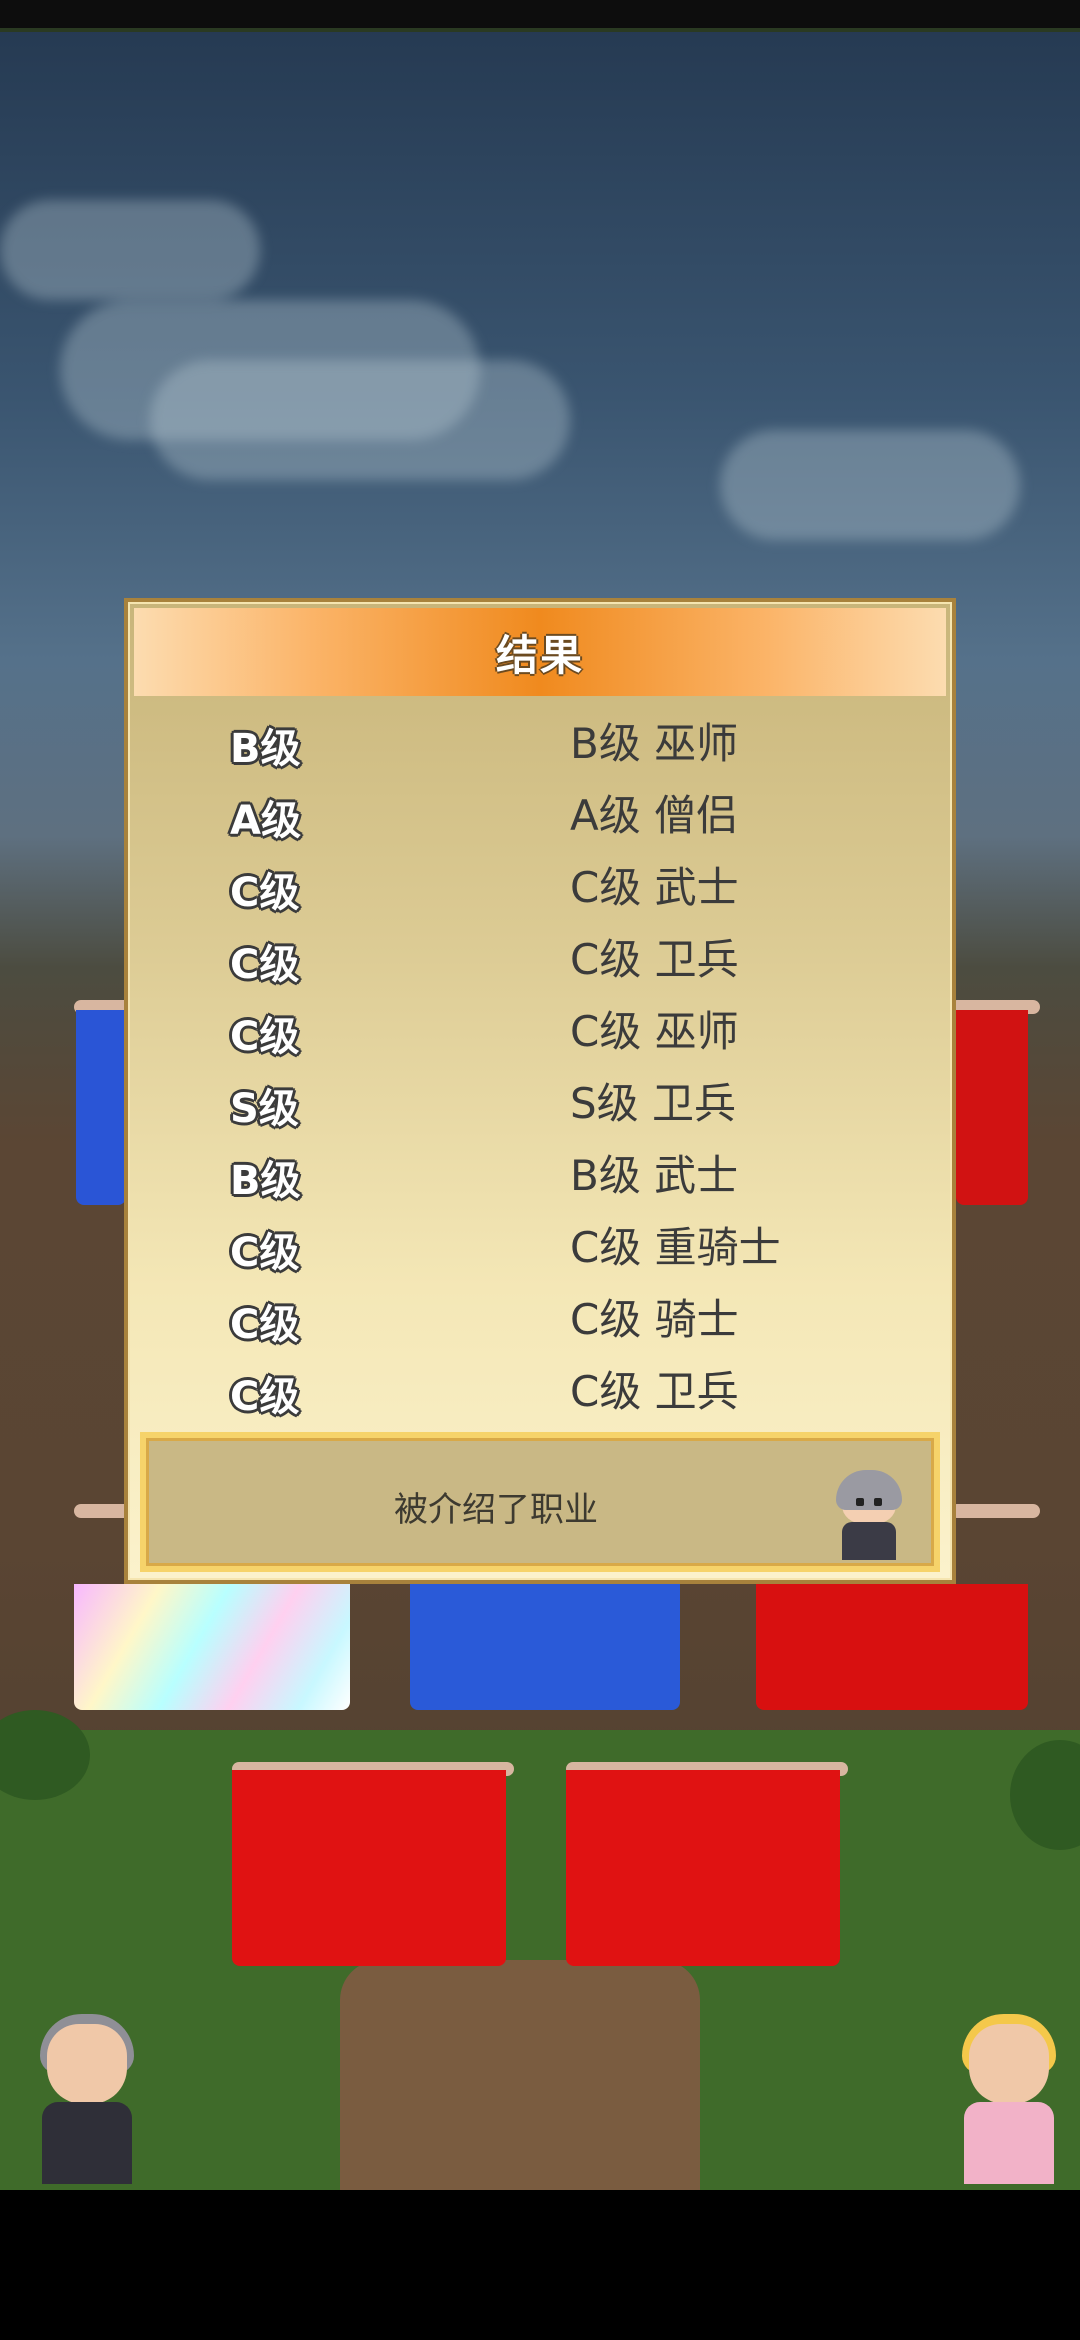 Image resolution: width=1080 pixels, height=2340 pixels. Describe the element at coordinates (540, 16) in the screenshot. I see `top-bar` at that location.